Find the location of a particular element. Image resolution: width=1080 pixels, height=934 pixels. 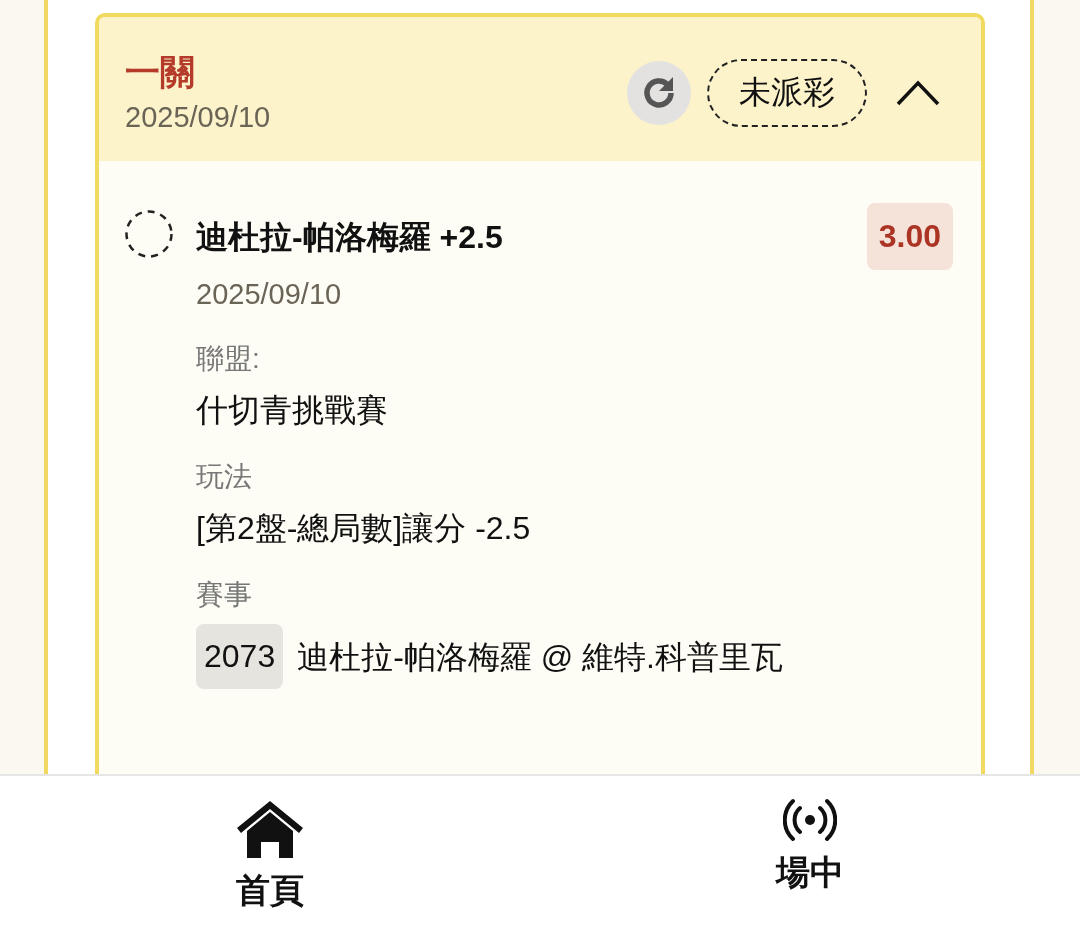

field-label: 賽事 is located at coordinates (224, 595).